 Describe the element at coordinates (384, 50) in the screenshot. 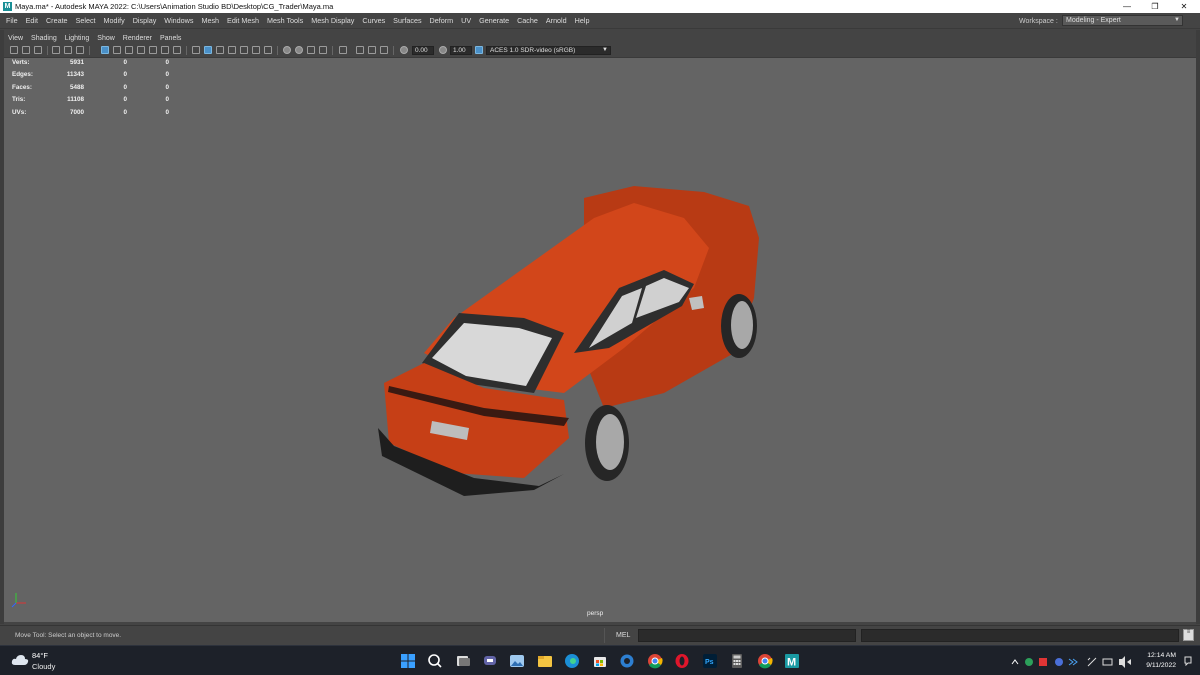

I see `backface-icon` at that location.